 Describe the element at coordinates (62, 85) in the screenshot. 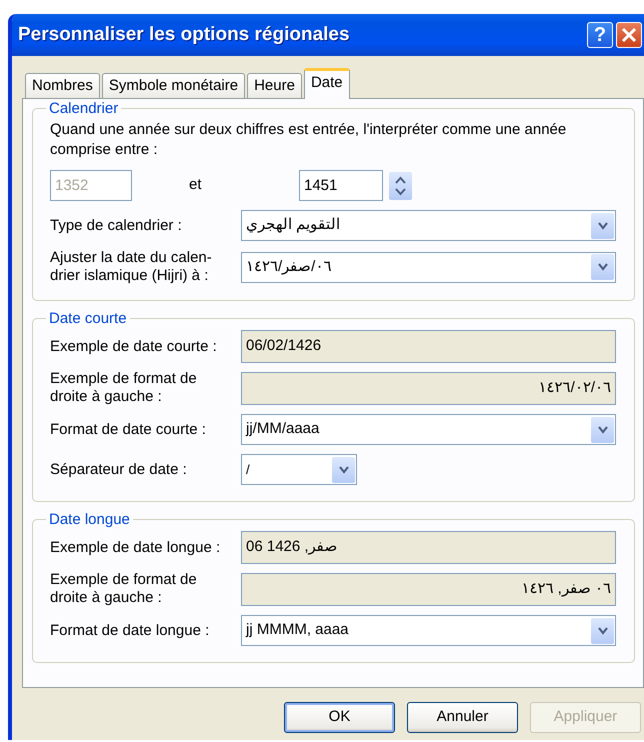

I see `tab: Nombres` at that location.